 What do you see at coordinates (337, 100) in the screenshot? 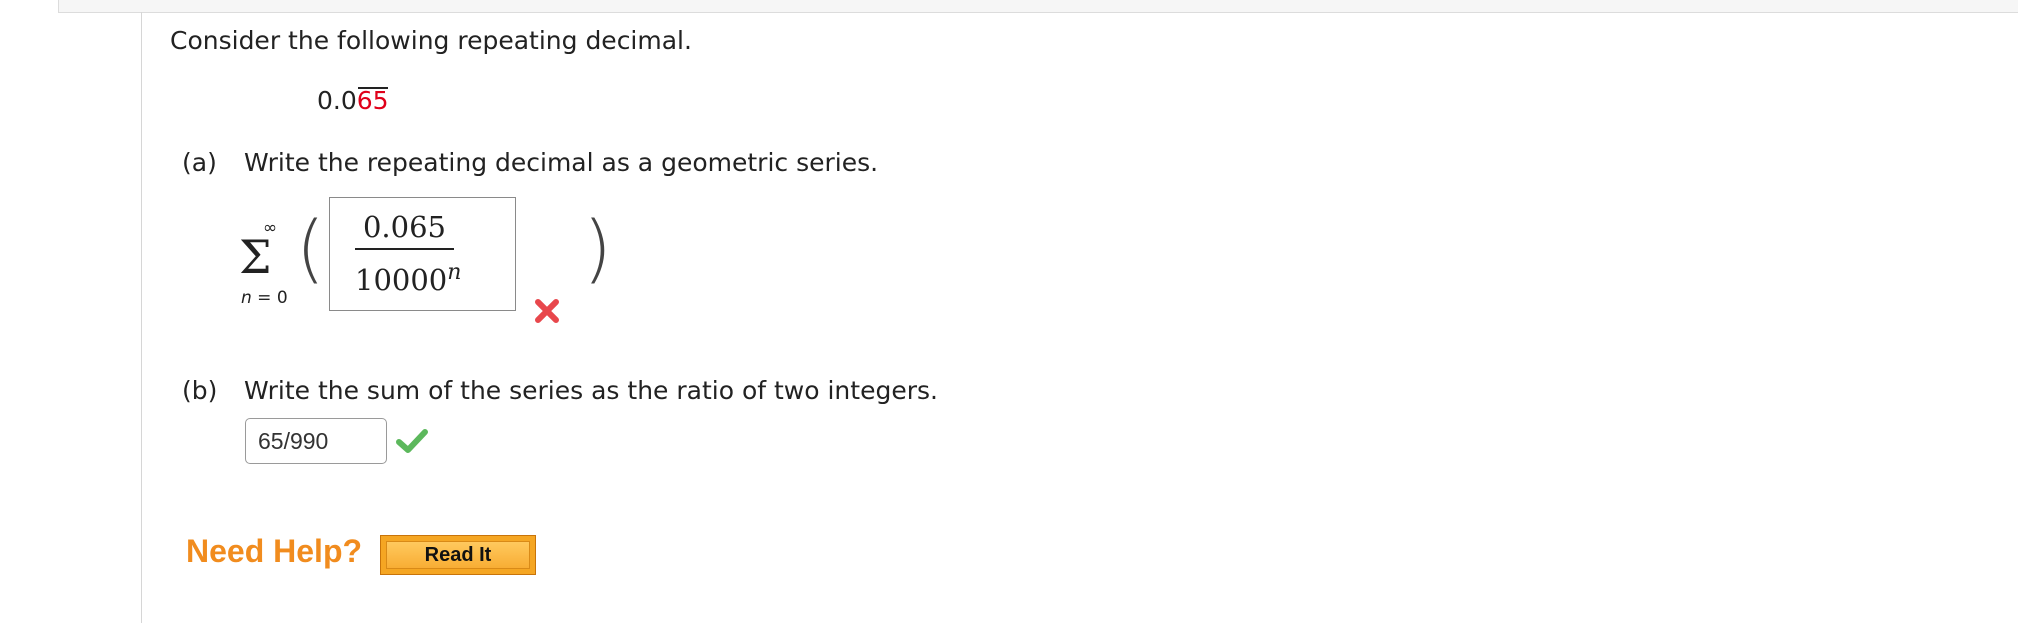
I see `decimal-prefix: 0.0` at bounding box center [337, 100].